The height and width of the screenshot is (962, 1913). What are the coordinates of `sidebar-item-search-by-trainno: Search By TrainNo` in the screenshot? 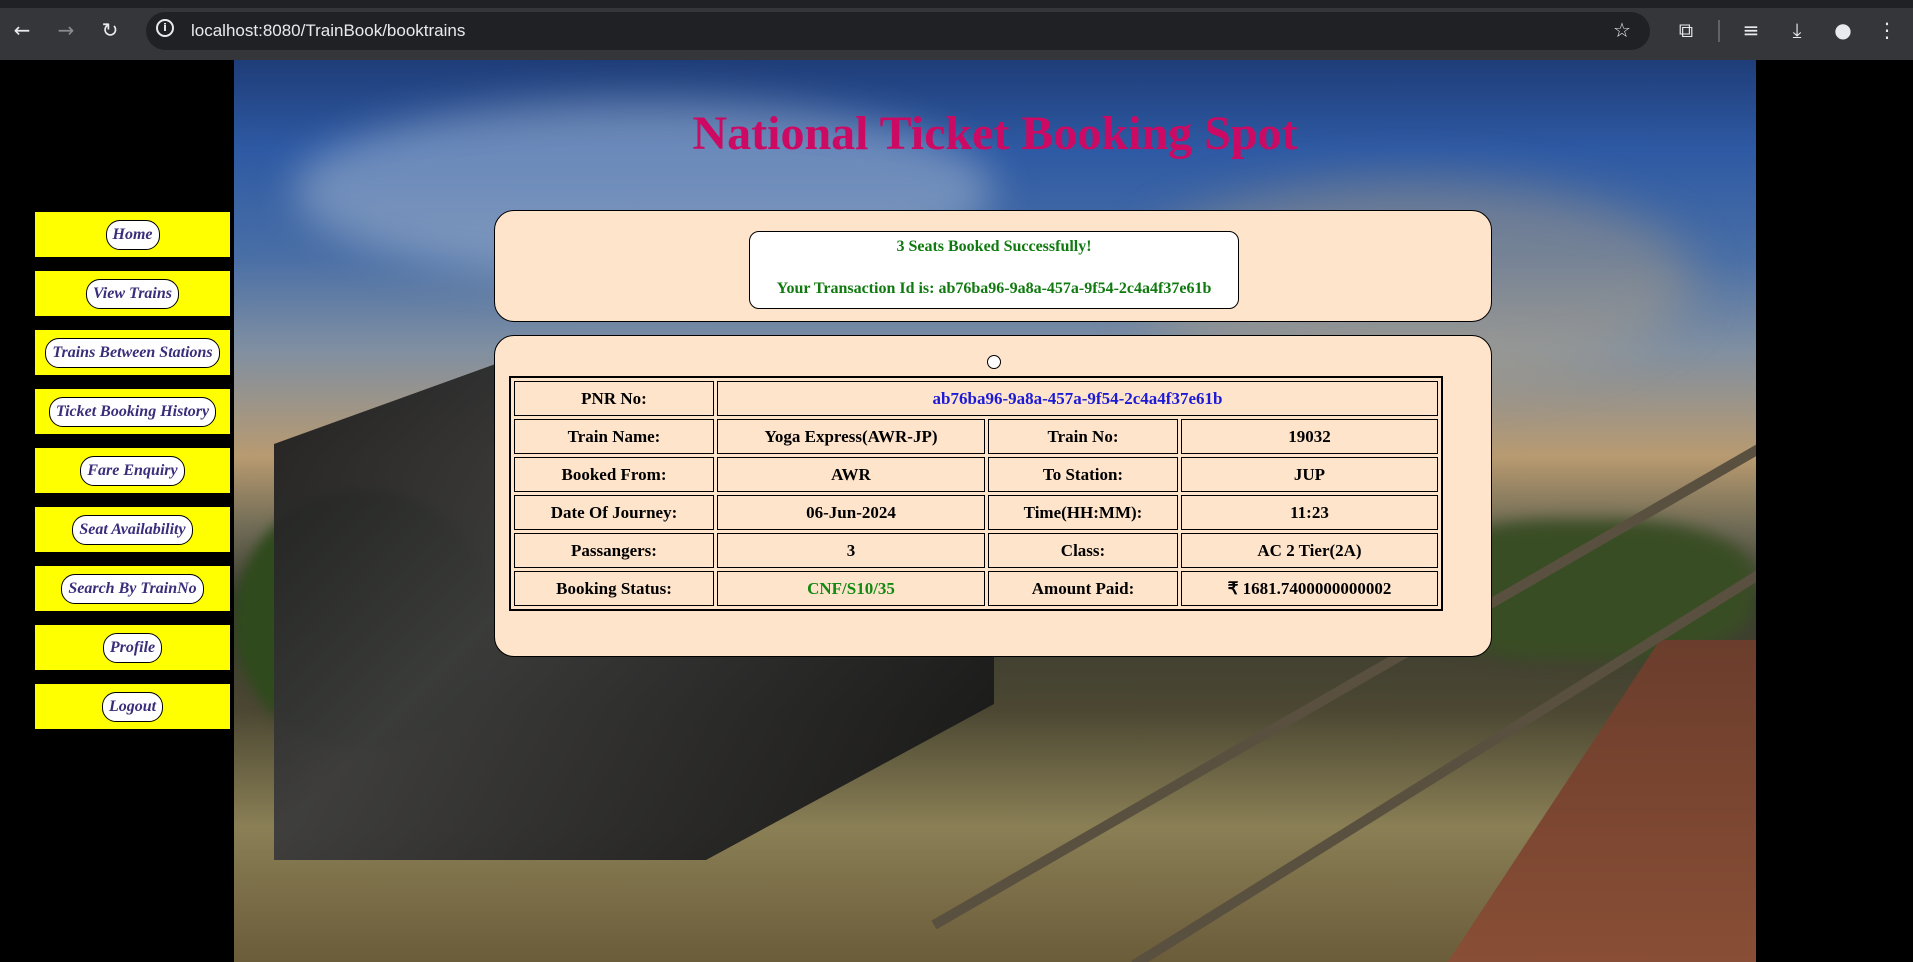 It's located at (132, 588).